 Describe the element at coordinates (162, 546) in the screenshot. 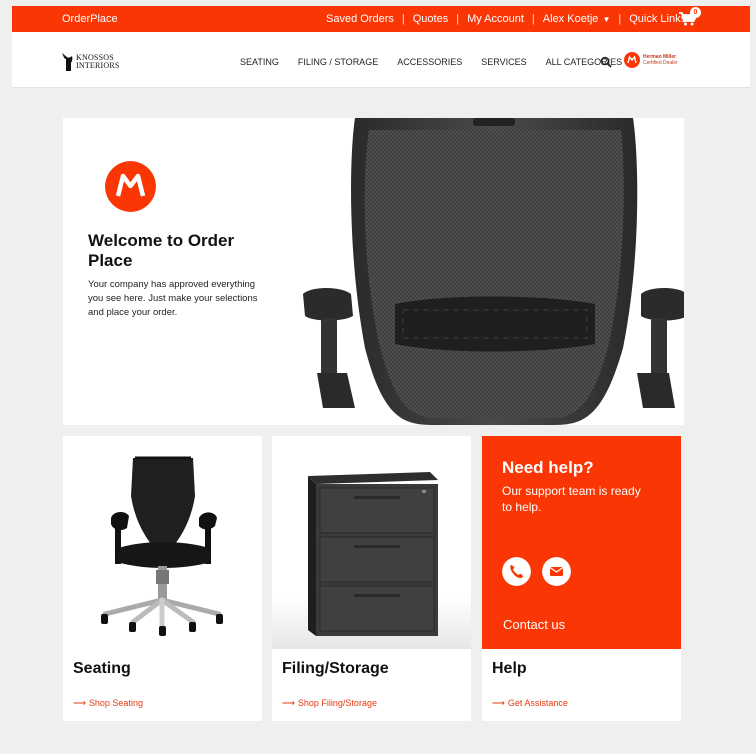

I see `seating-chair-image` at that location.